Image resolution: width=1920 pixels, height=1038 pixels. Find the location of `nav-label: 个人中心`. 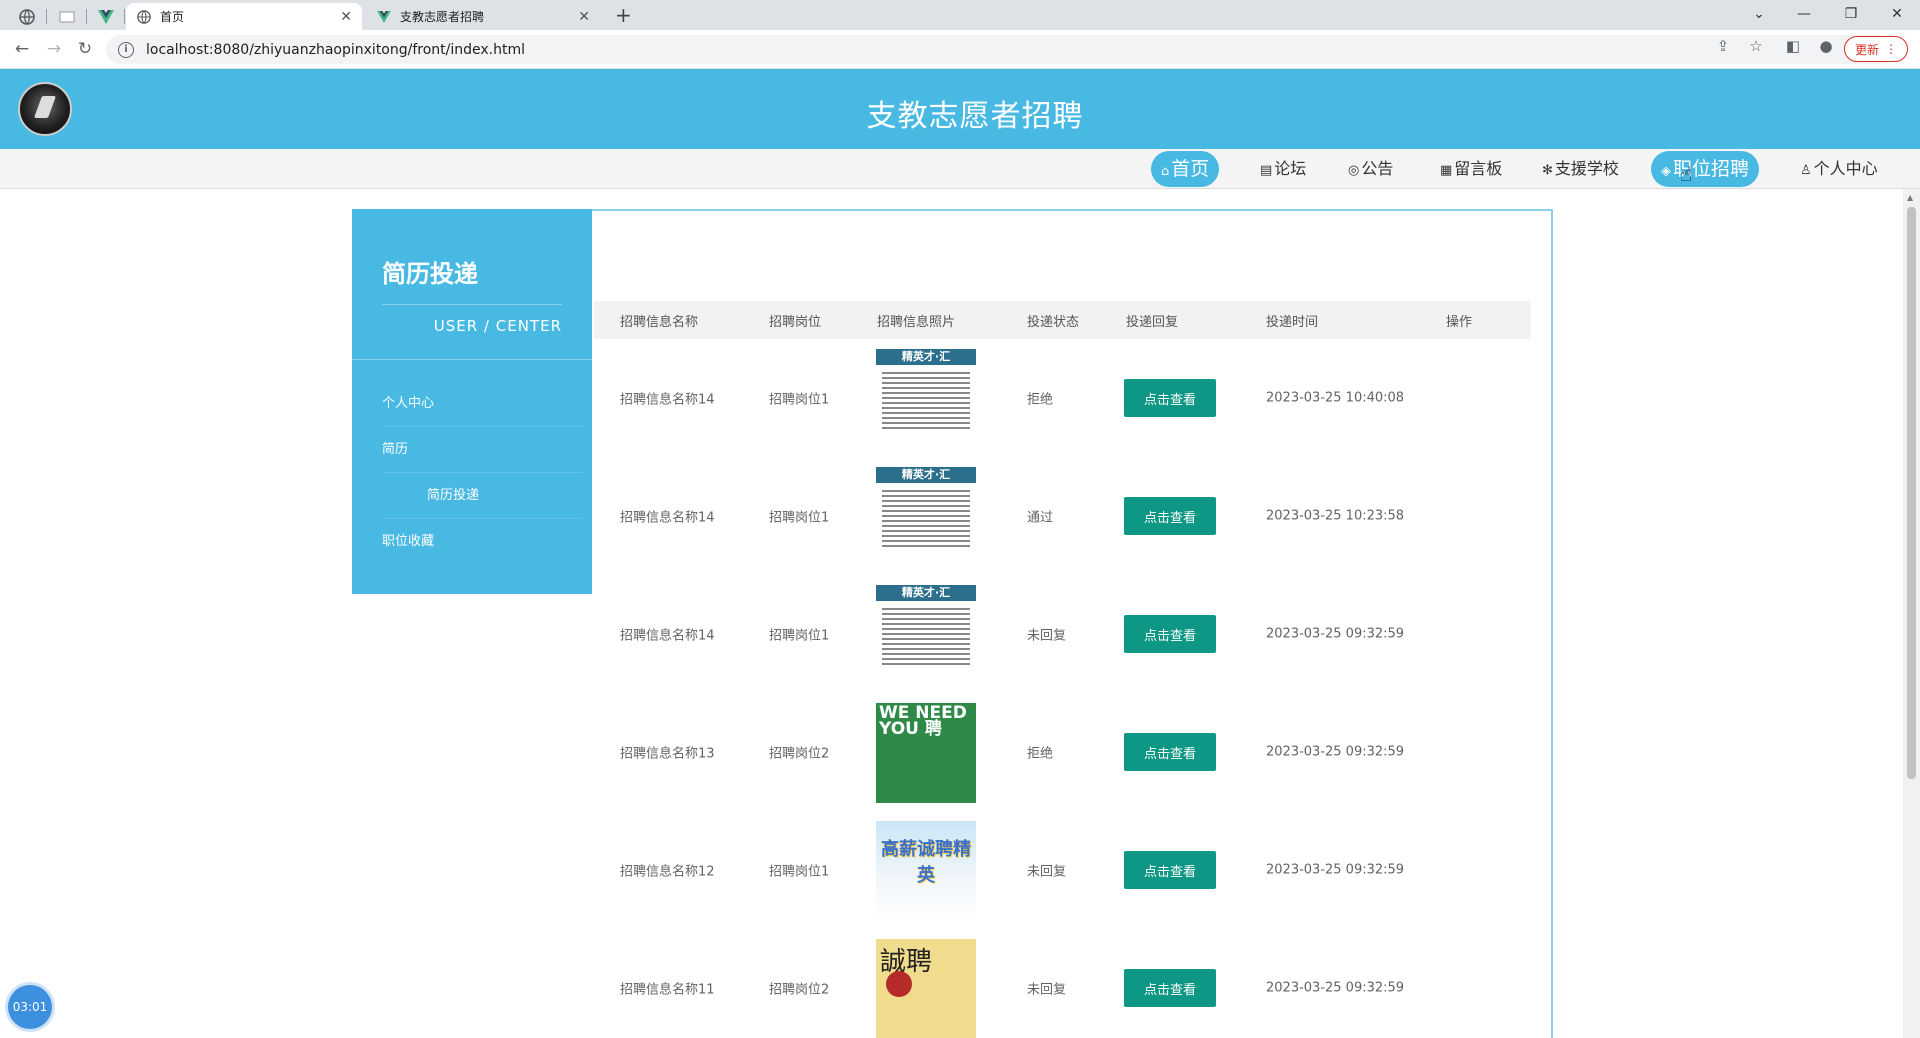

nav-label: 个人中心 is located at coordinates (1845, 168).